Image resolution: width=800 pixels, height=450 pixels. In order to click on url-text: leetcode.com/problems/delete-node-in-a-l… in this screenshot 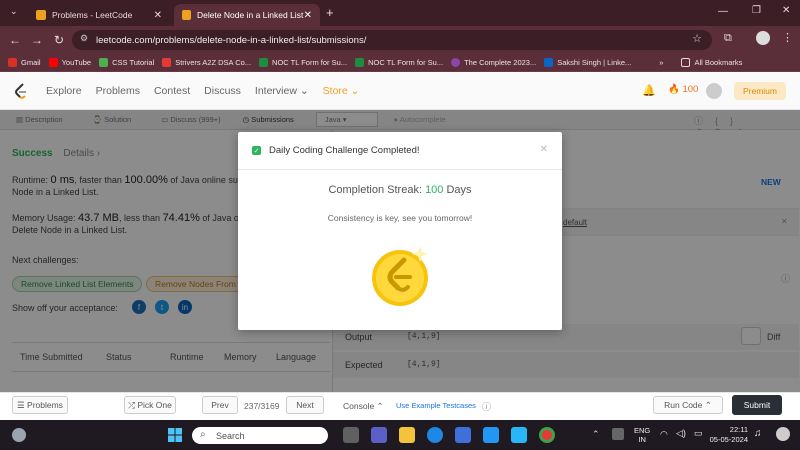, I will do `click(231, 40)`.